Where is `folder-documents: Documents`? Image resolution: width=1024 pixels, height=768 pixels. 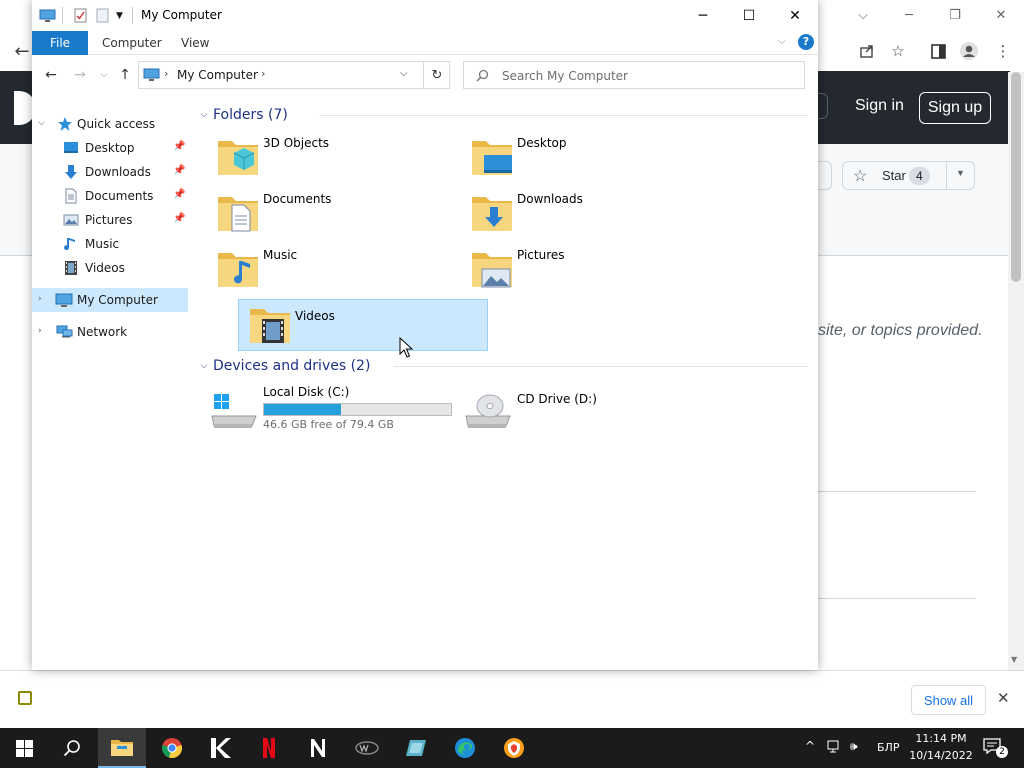 folder-documents: Documents is located at coordinates (331, 213).